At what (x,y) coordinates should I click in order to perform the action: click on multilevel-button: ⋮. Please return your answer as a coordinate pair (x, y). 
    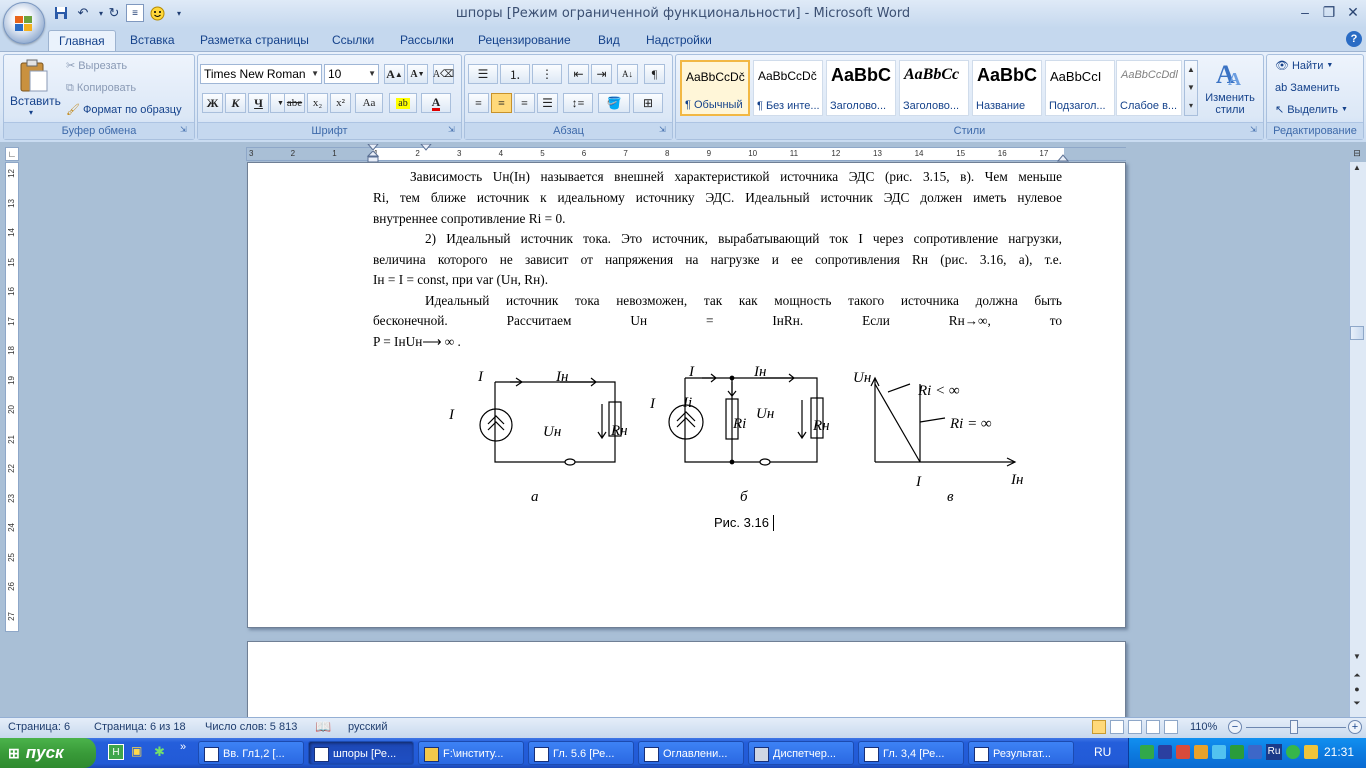
    Looking at the image, I should click on (547, 74).